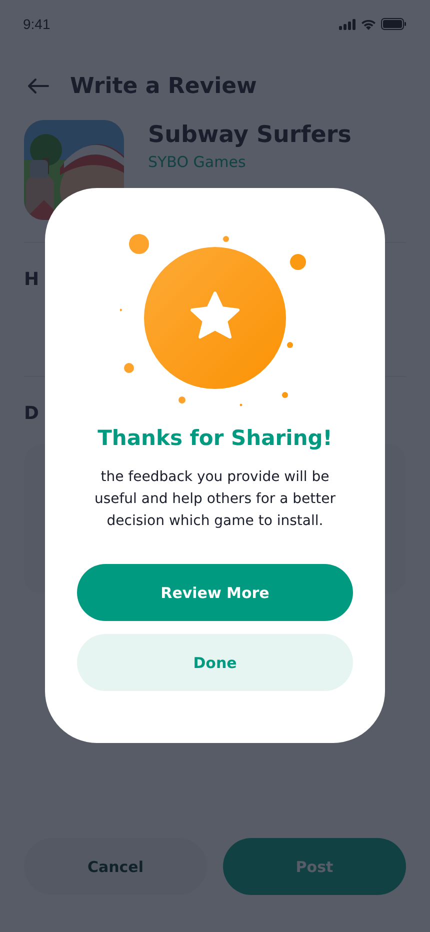 This screenshot has height=932, width=430. What do you see at coordinates (250, 162) in the screenshot?
I see `developer-link: SYBO Games` at bounding box center [250, 162].